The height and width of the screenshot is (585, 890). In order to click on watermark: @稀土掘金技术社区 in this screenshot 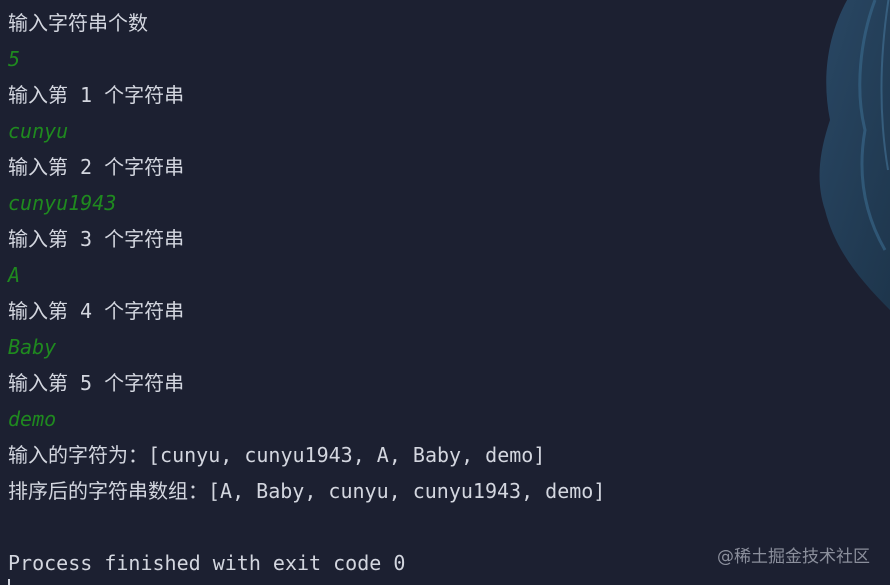, I will do `click(793, 557)`.